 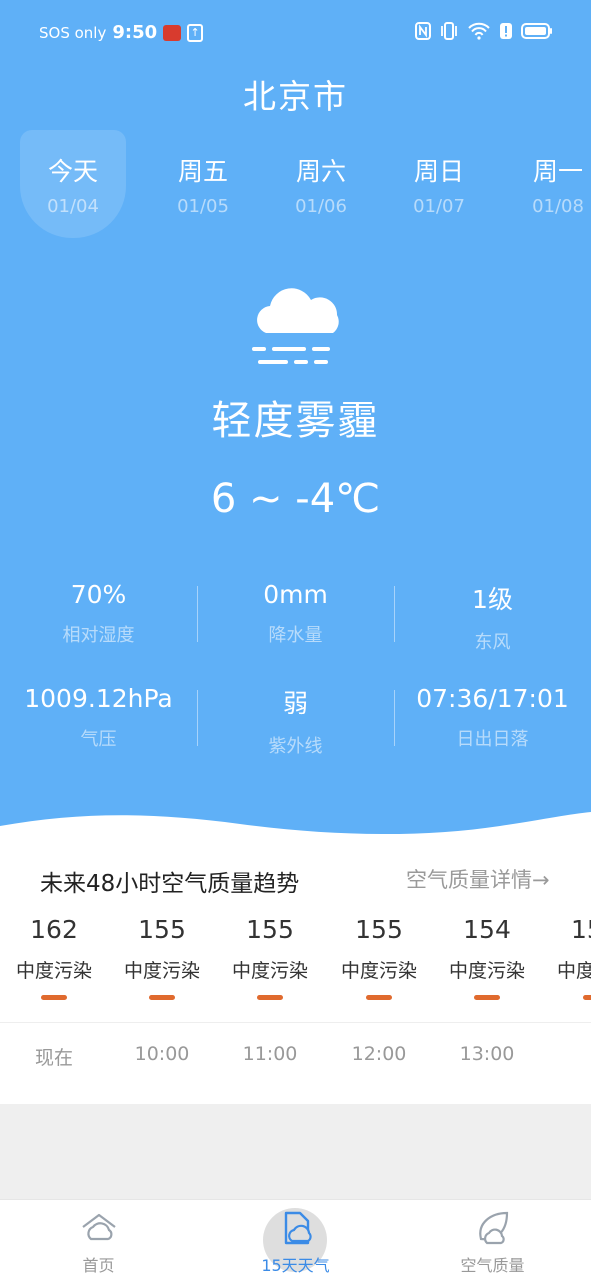 I want to click on clock: 9:50, so click(x=135, y=32).